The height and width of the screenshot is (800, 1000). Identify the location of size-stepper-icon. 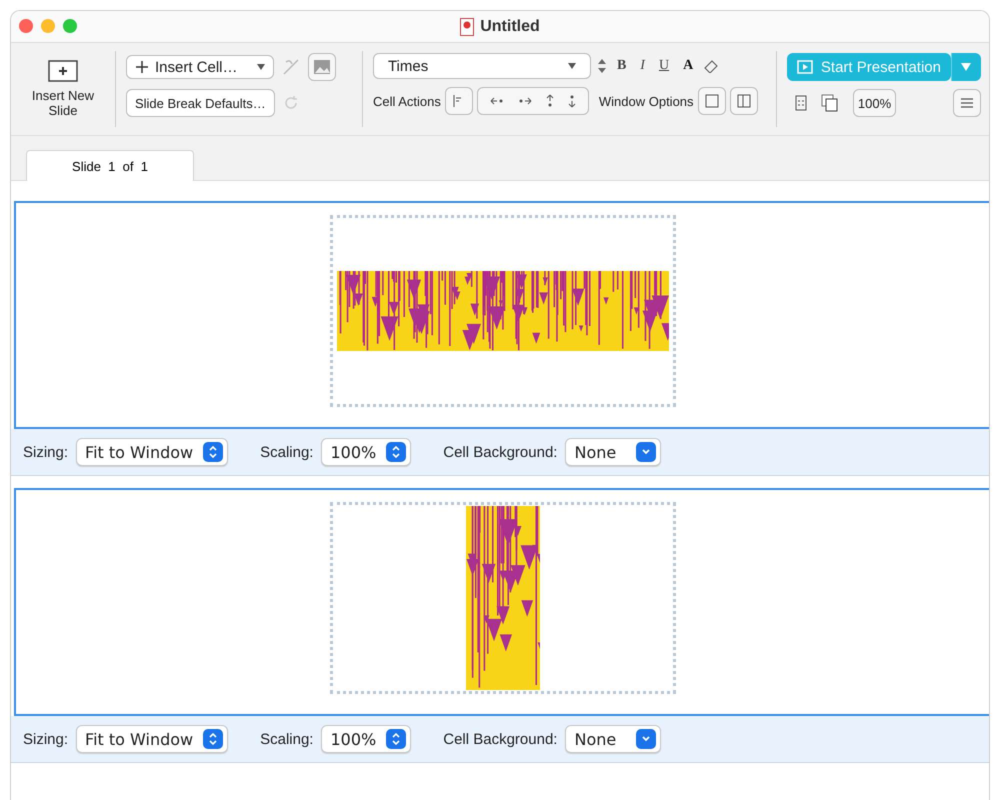
(601, 66).